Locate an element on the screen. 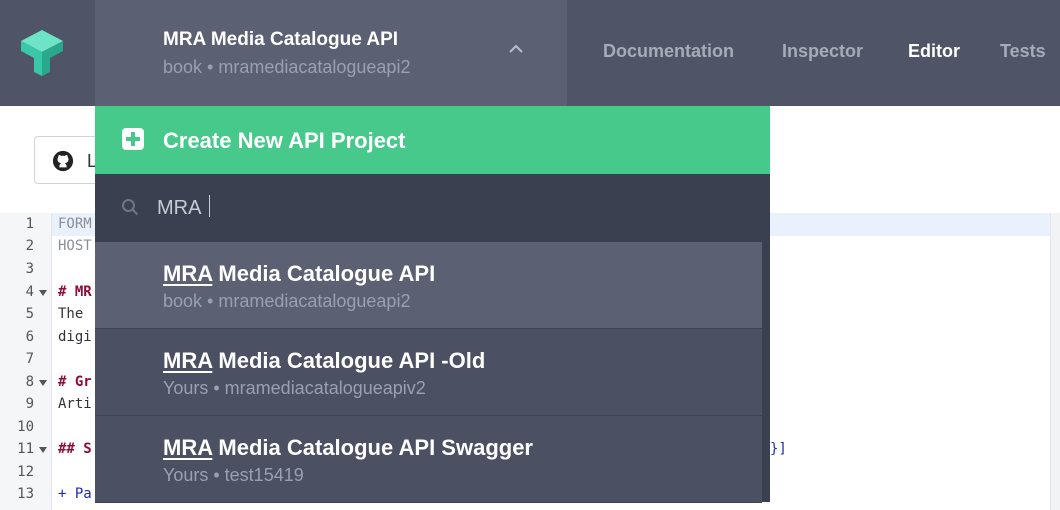 The image size is (1060, 510). code-line: # MR is located at coordinates (75, 292).